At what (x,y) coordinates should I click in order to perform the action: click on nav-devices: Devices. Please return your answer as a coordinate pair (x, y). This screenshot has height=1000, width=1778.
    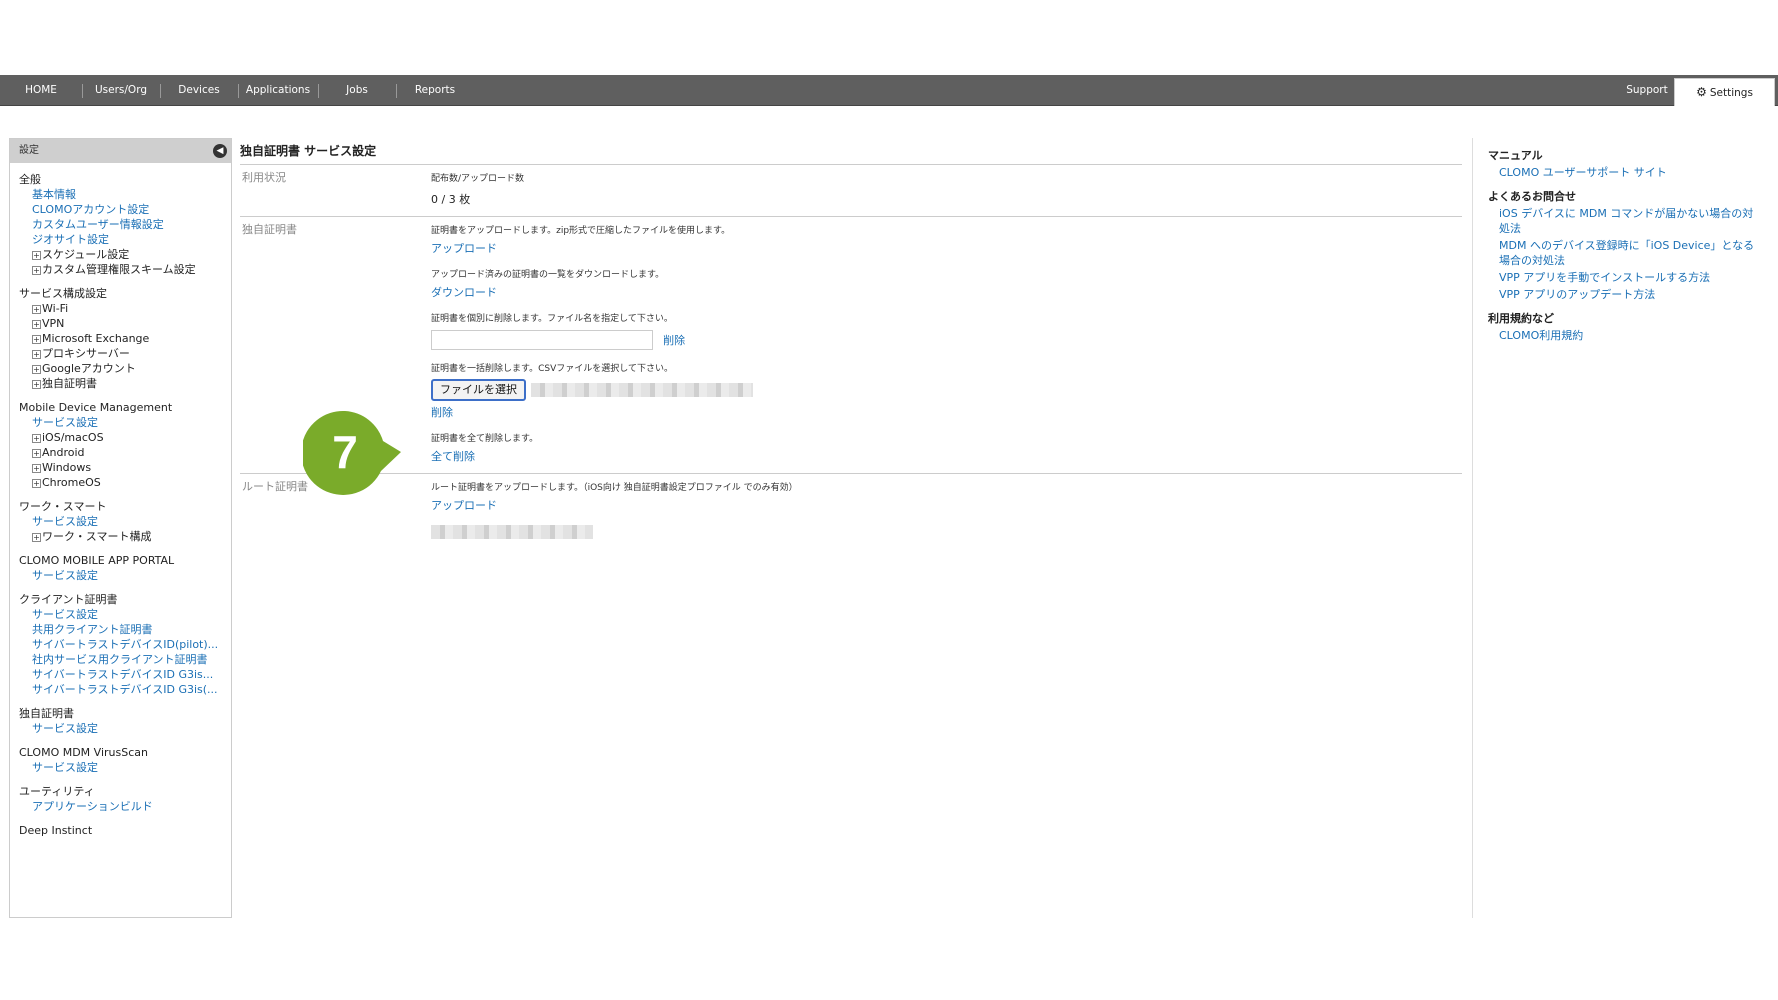
    Looking at the image, I should click on (199, 90).